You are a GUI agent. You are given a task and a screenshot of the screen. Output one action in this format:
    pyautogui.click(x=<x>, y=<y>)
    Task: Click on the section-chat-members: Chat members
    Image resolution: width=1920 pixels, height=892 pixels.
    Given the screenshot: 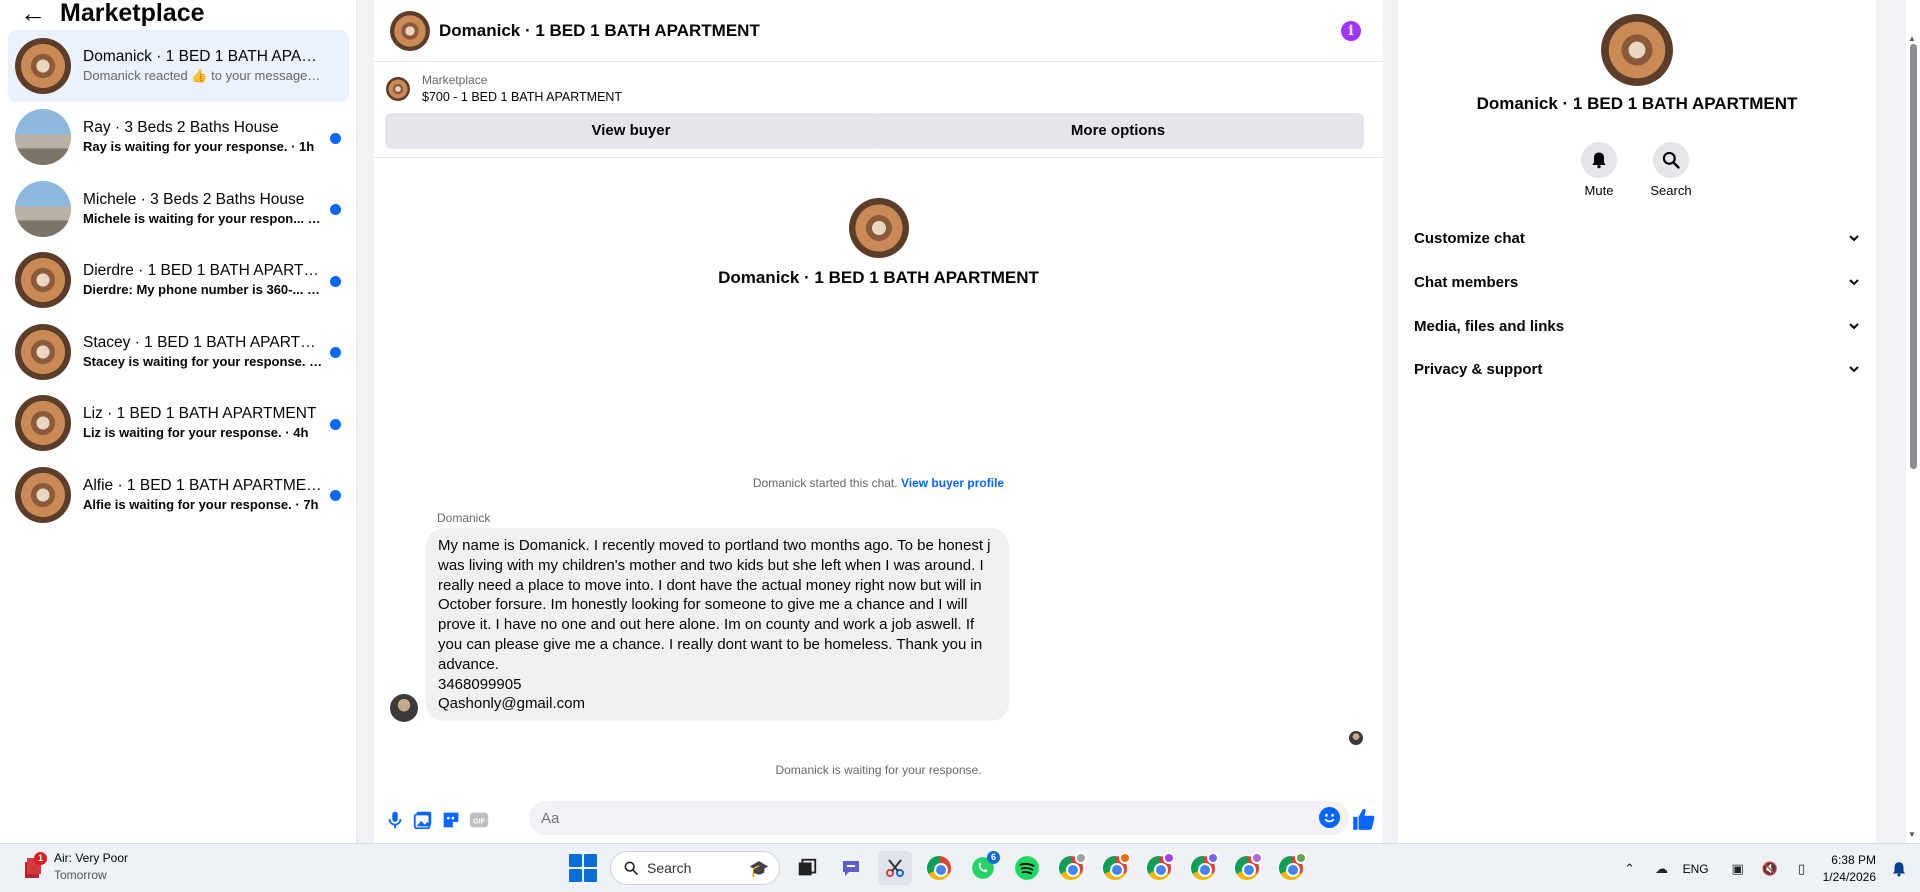 What is the action you would take?
    pyautogui.click(x=1637, y=282)
    